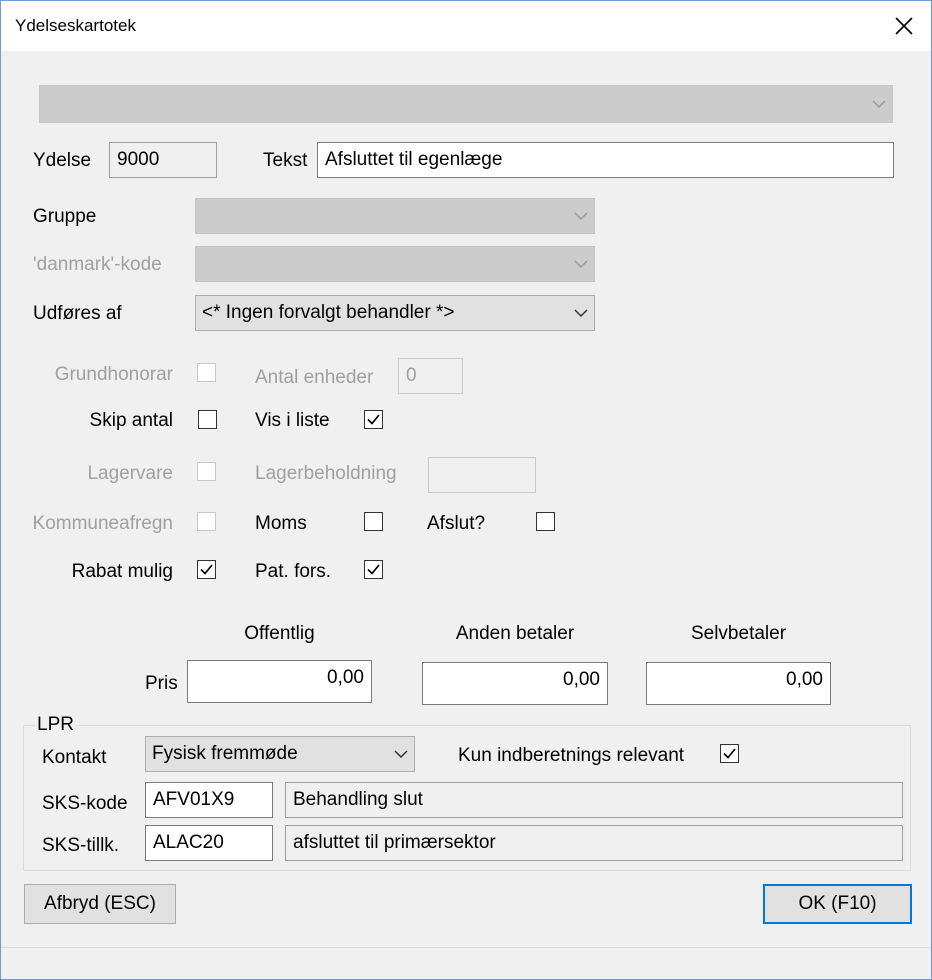 This screenshot has width=932, height=980. Describe the element at coordinates (594, 800) in the screenshot. I see `sks-kode-description: Behandling slut` at that location.